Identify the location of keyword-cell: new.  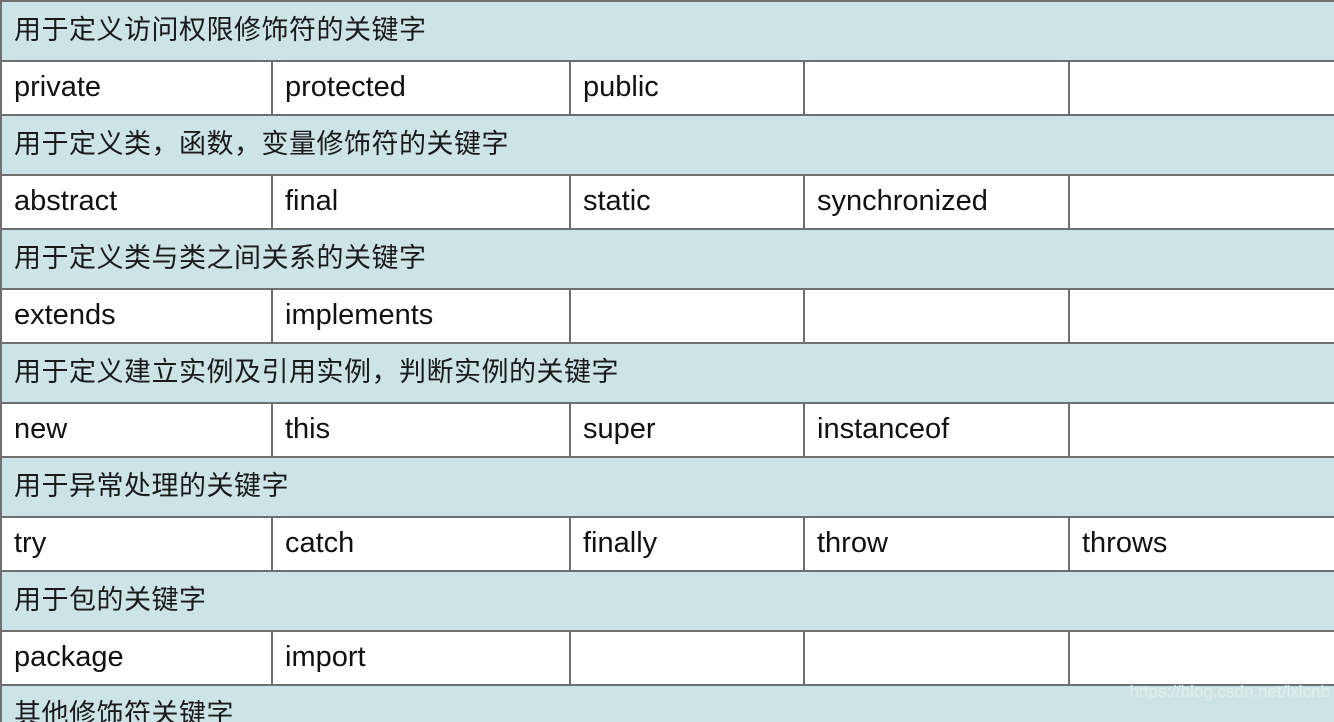
(136, 430).